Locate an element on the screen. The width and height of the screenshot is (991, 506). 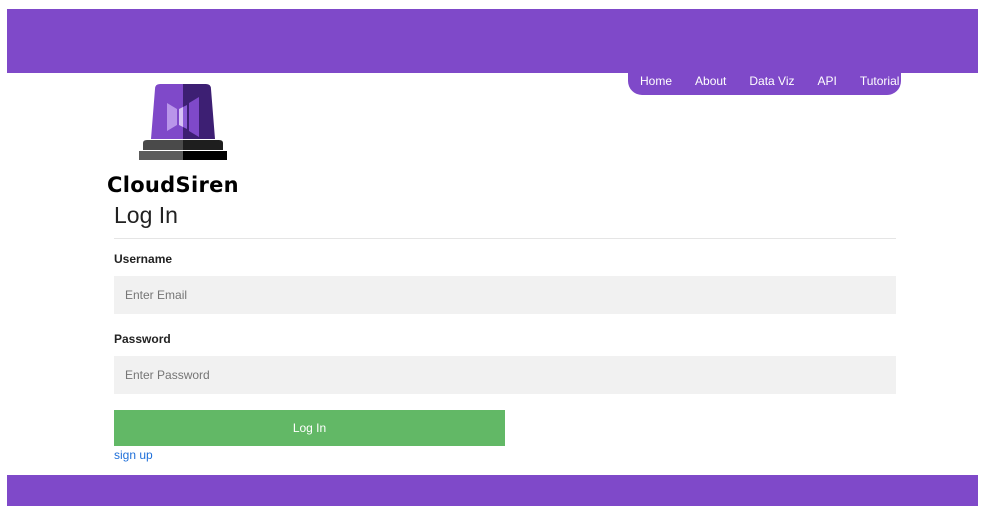
main-nav: Home About Data Viz API Tutorial is located at coordinates (764, 80).